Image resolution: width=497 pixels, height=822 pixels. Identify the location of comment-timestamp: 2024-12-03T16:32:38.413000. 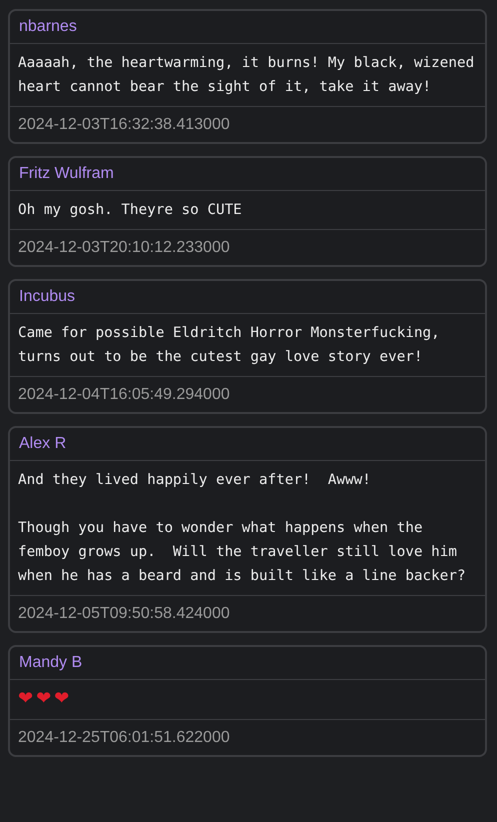
(124, 124).